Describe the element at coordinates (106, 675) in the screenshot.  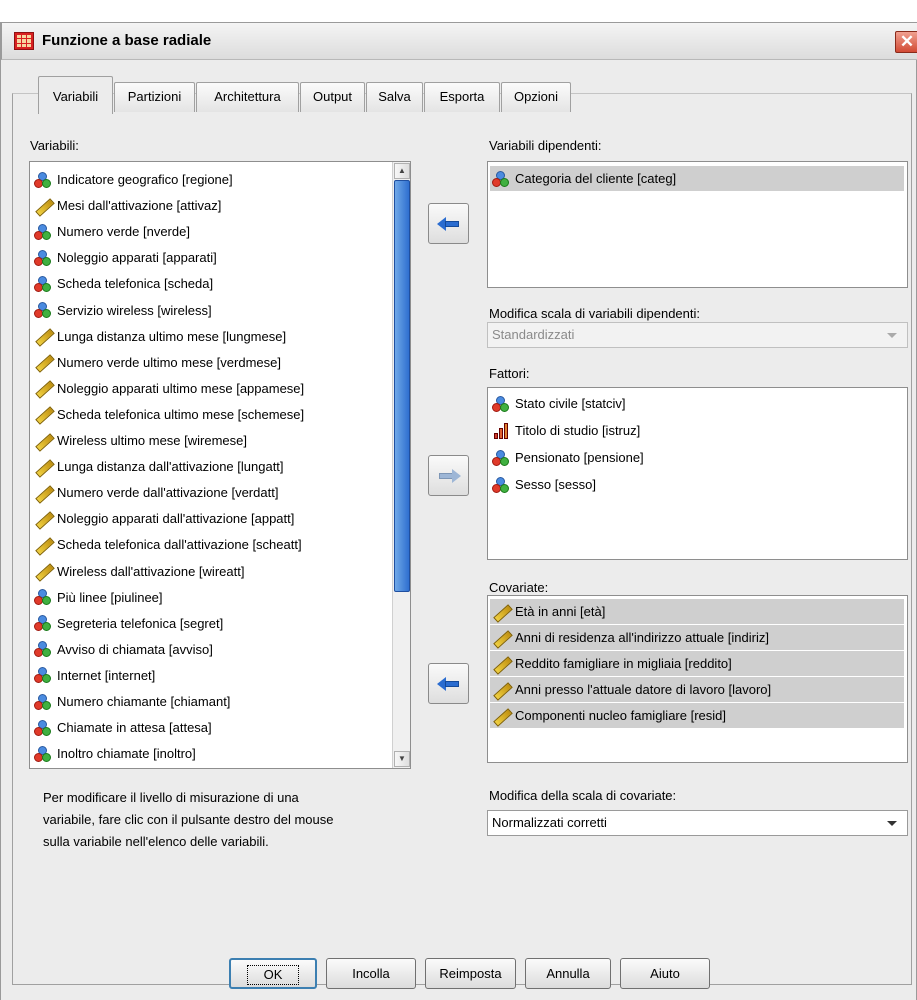
I see `variable-item-label: Internet [internet]` at that location.